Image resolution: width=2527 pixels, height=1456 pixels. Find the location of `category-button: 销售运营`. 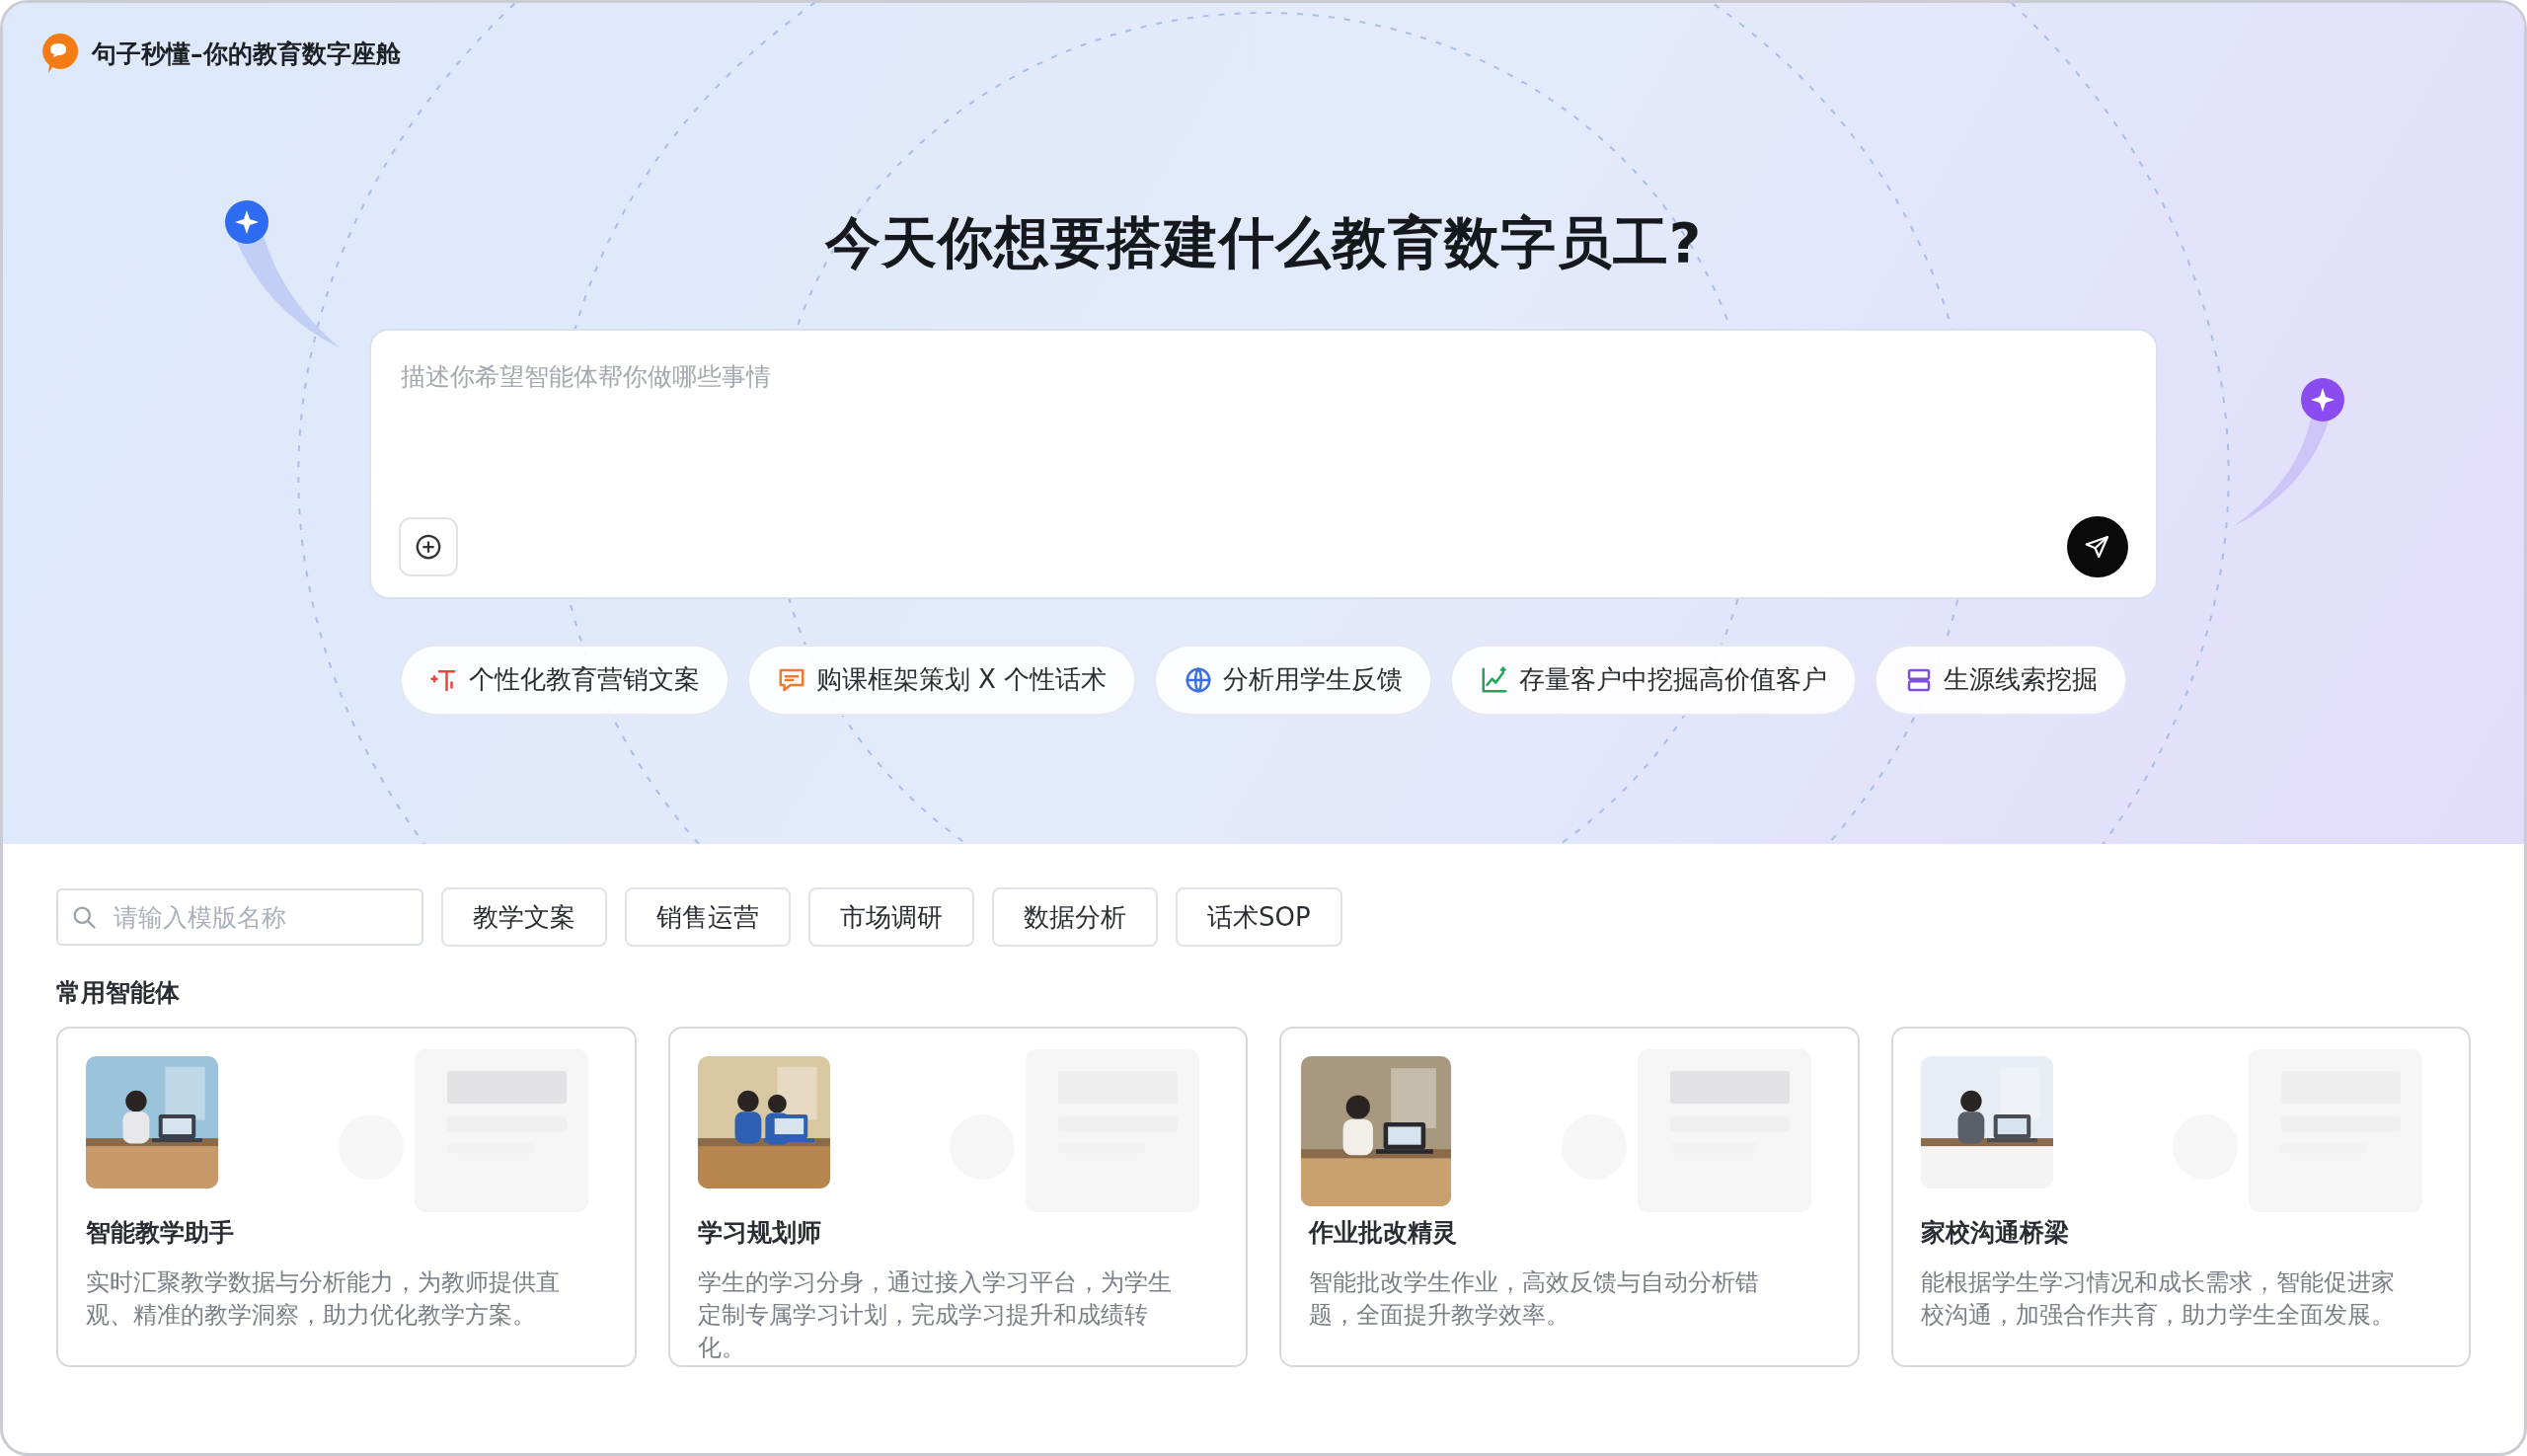

category-button: 销售运营 is located at coordinates (708, 917).